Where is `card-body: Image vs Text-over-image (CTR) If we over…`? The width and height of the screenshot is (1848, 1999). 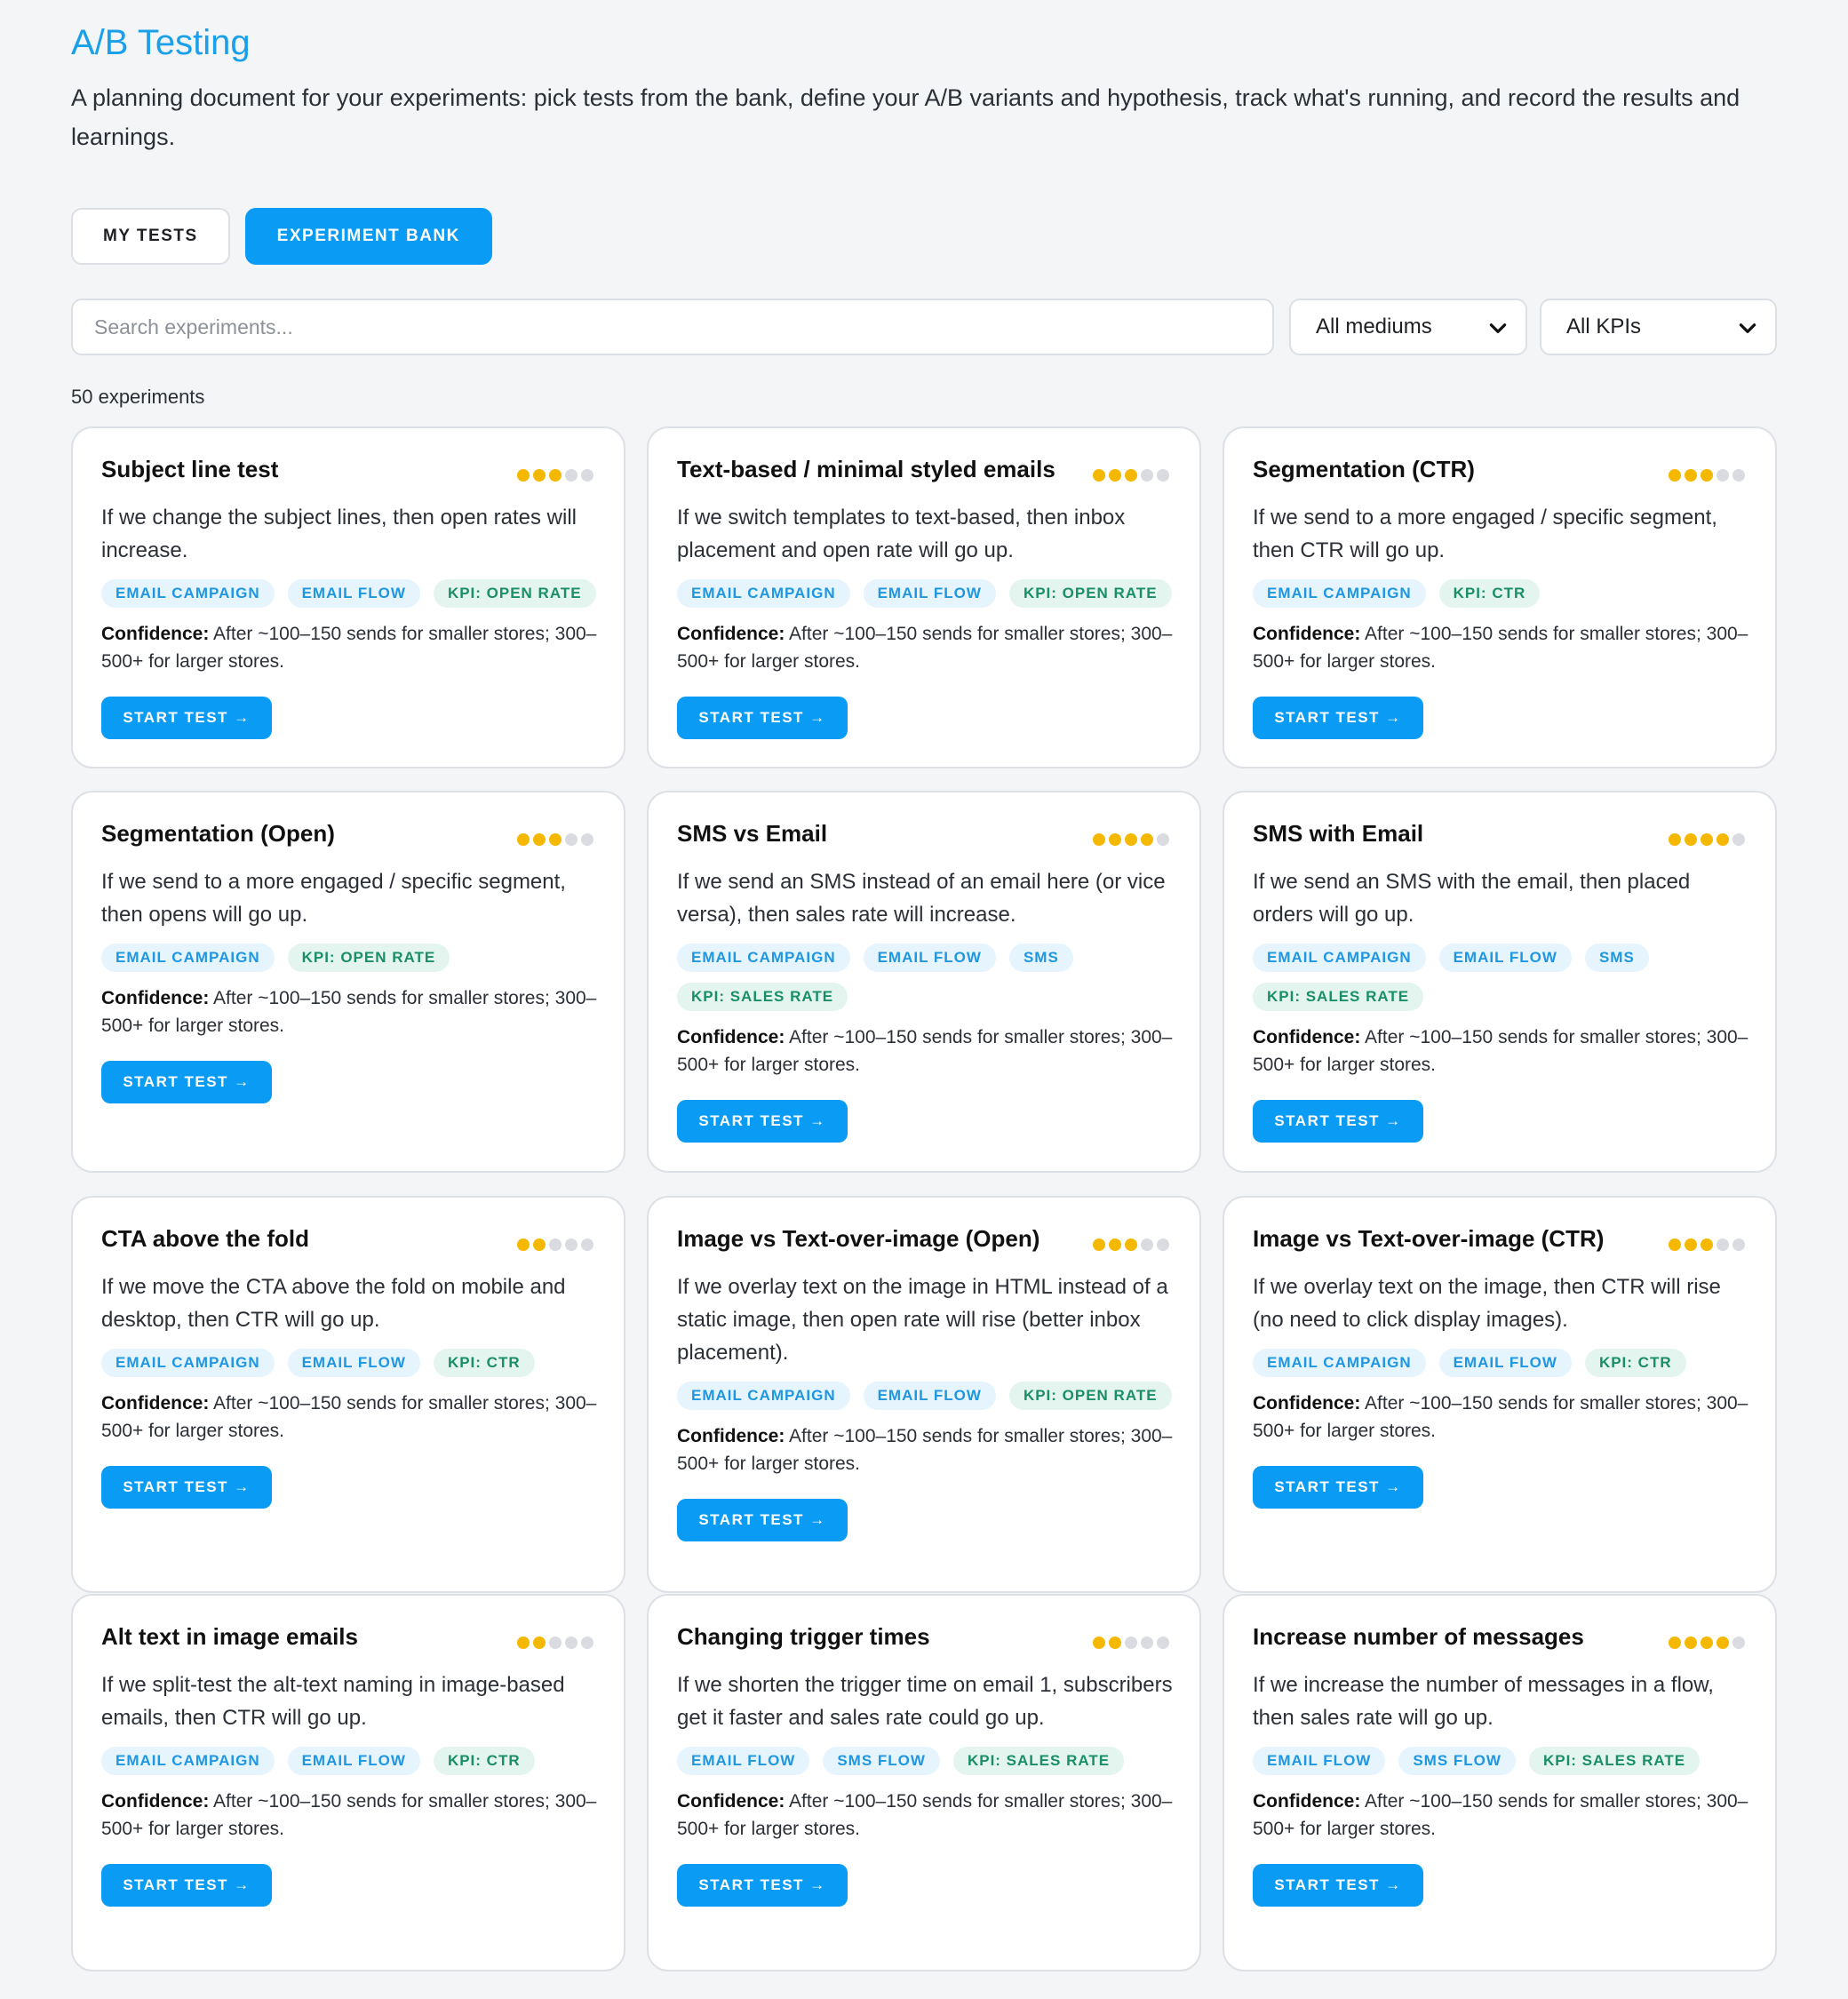 card-body: Image vs Text-over-image (CTR) If we over… is located at coordinates (1502, 1366).